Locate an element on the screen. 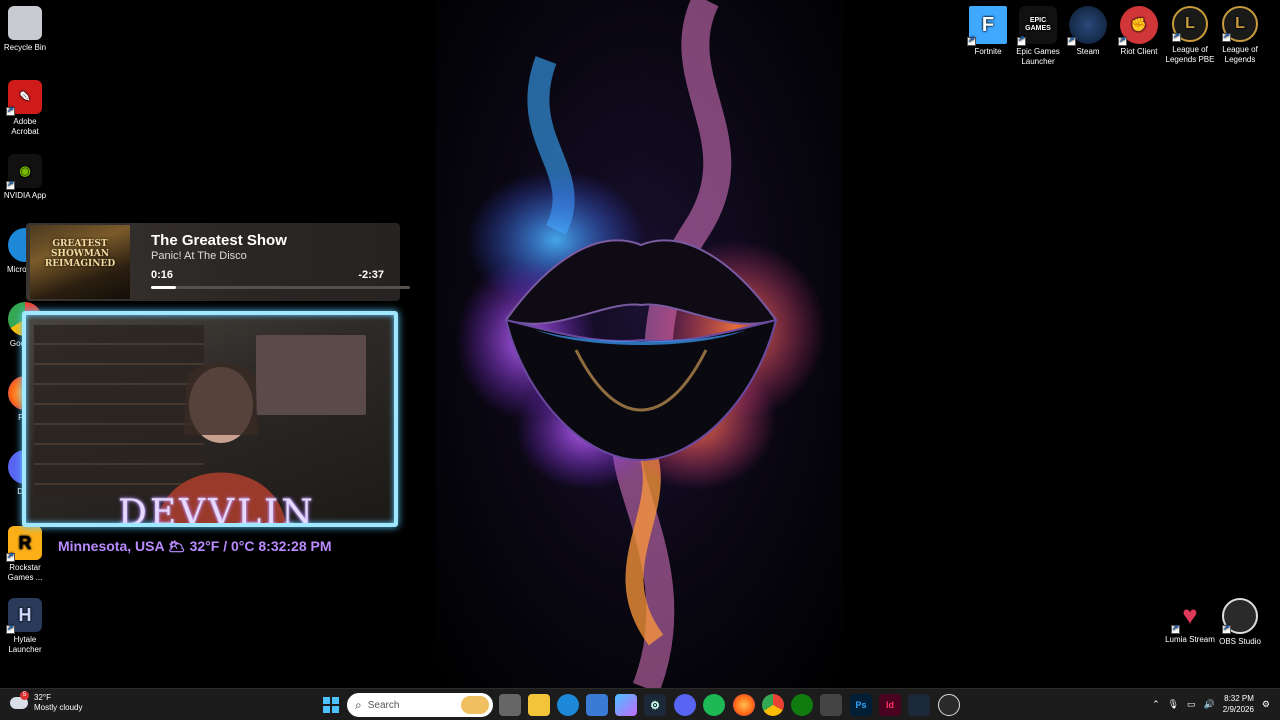 This screenshot has height=720, width=1280. desktop-icon-label: OBS Studio is located at coordinates (1240, 641).